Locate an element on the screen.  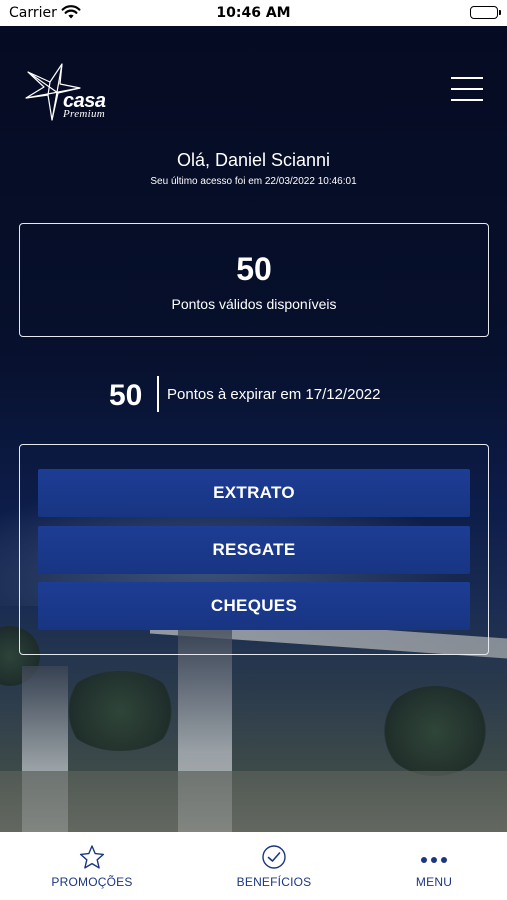
tab-menu: MENU is located at coordinates (434, 866).